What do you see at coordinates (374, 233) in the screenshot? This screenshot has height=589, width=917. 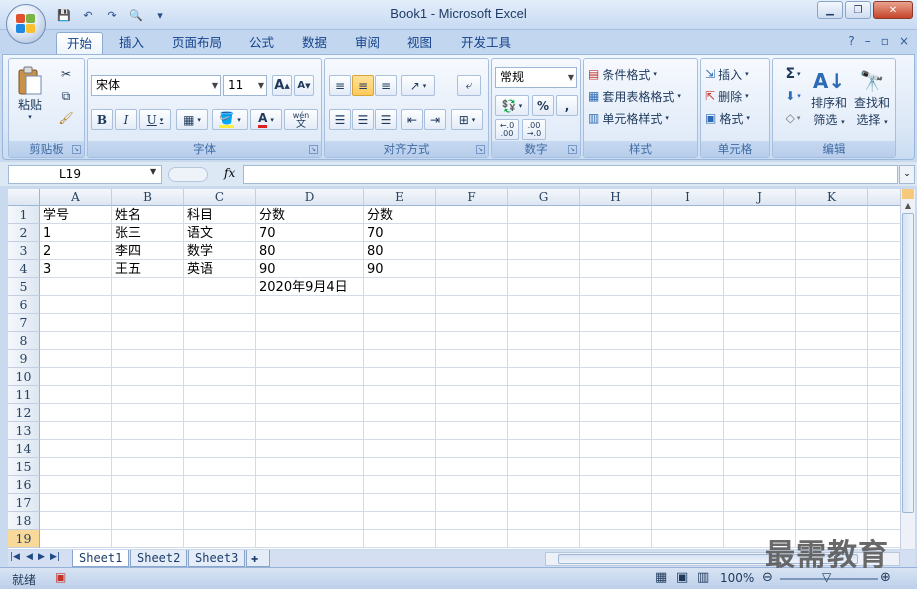 I see `cell-e2: 70` at bounding box center [374, 233].